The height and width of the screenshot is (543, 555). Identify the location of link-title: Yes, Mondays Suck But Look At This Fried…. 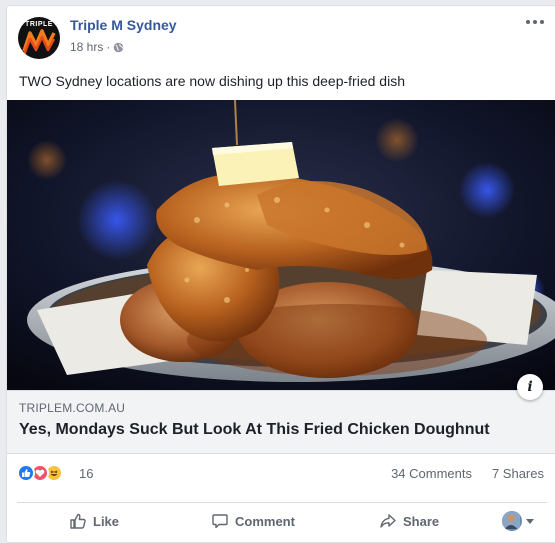
(254, 430).